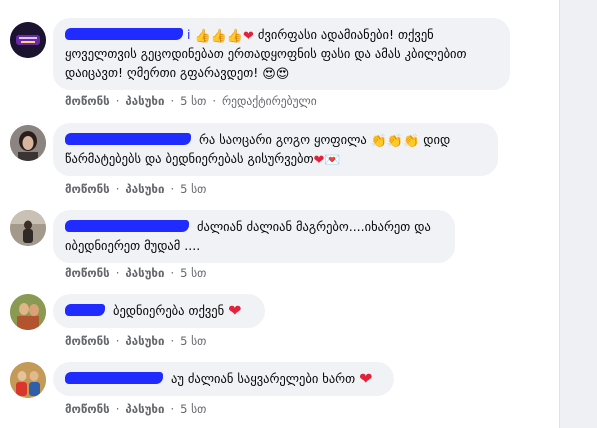 Image resolution: width=597 pixels, height=428 pixels. Describe the element at coordinates (269, 101) in the screenshot. I see `edited-label: რედაქტირებული` at that location.